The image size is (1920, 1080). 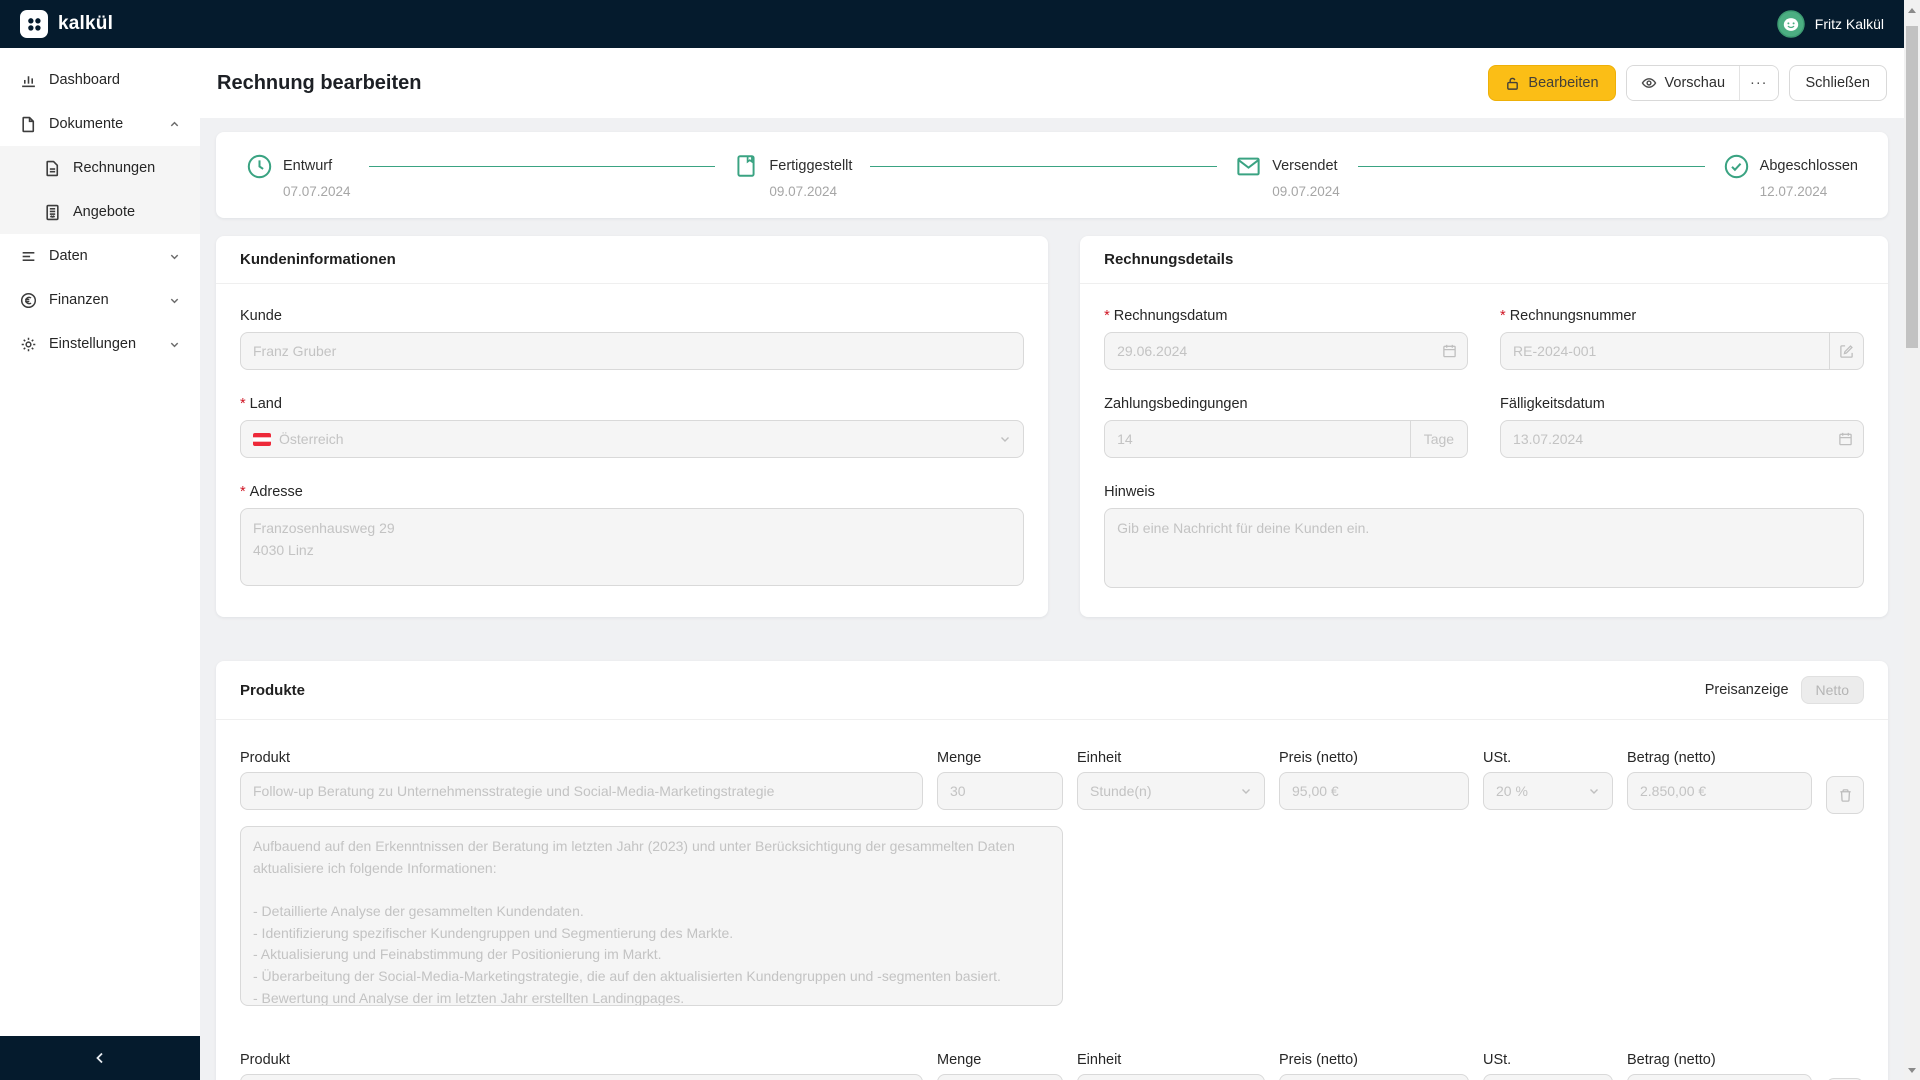 What do you see at coordinates (792, 175) in the screenshot?
I see `timeline-step-fertiggestellt: Fertiggestellt 09.07.2024` at bounding box center [792, 175].